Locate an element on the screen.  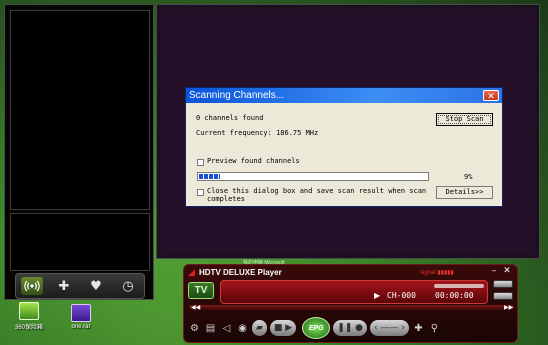
elapsed-time-text: 00:00:00 is located at coordinates (454, 295).